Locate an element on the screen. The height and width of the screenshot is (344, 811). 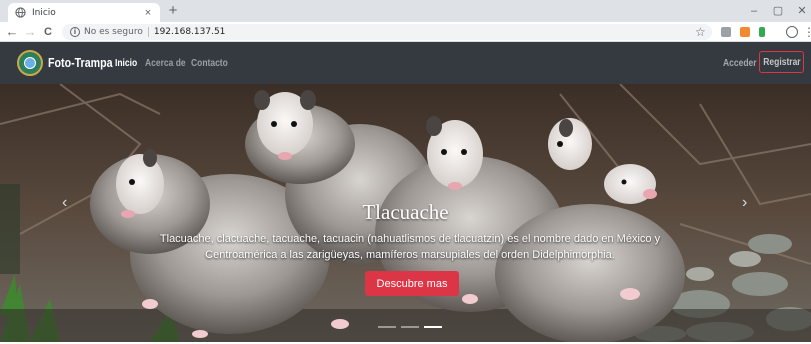
close-tab-icon: × is located at coordinates (148, 13).